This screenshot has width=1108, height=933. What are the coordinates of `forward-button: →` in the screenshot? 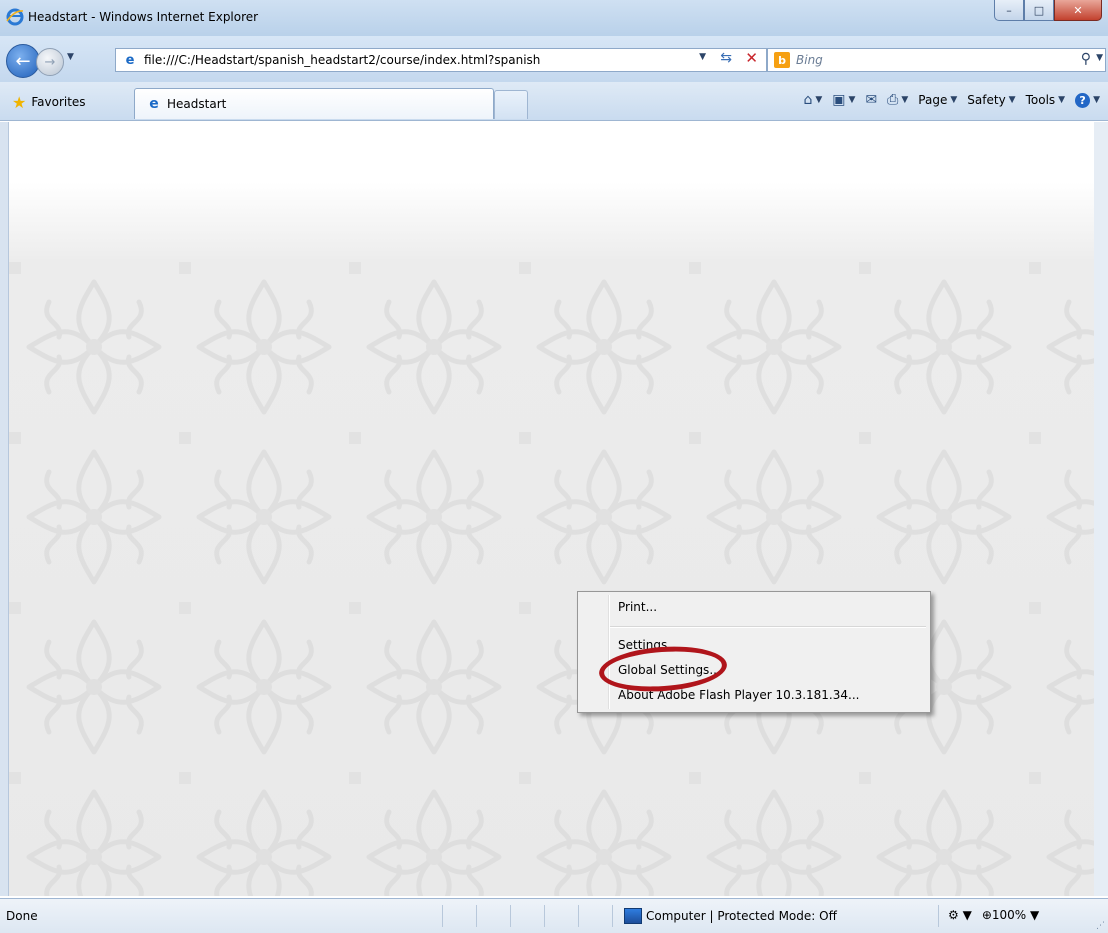 It's located at (50, 62).